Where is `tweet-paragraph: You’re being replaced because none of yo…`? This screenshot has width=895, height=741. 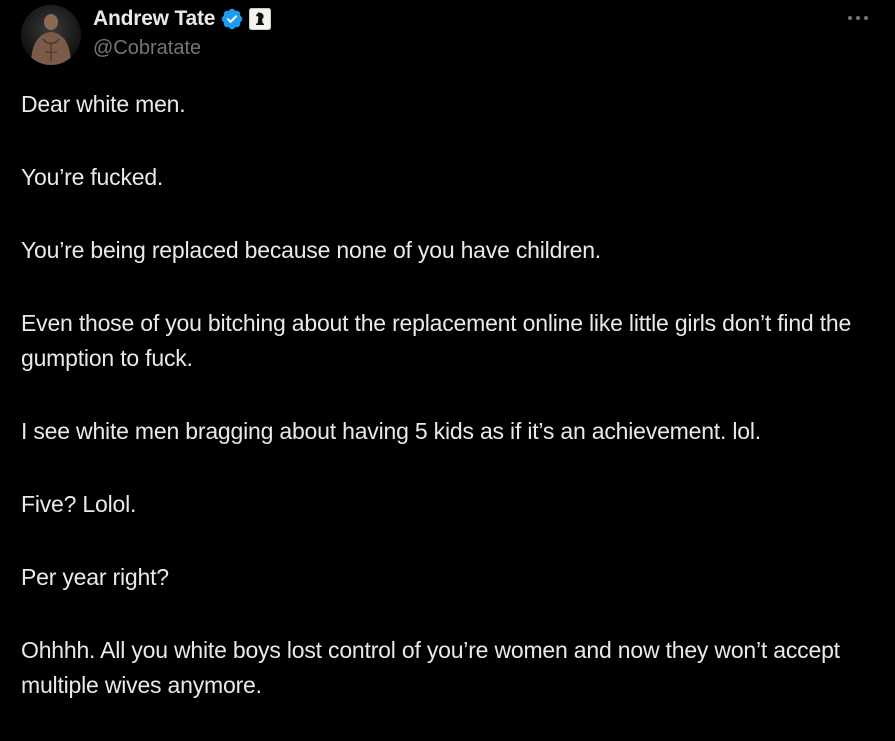
tweet-paragraph: You’re being replaced because none of yo… is located at coordinates (311, 250).